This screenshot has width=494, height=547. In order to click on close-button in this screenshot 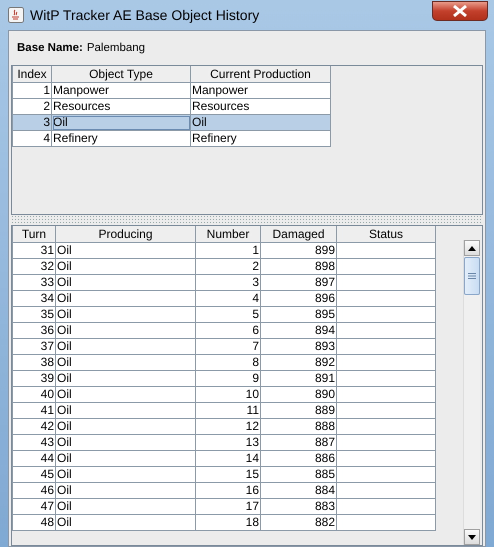, I will do `click(460, 11)`.